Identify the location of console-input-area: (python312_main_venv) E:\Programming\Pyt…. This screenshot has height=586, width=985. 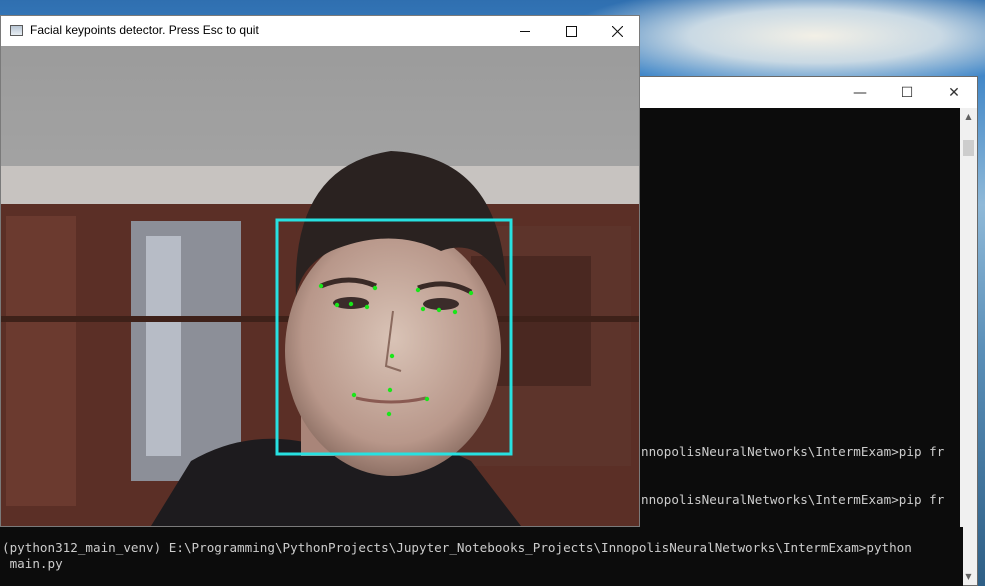
(481, 556).